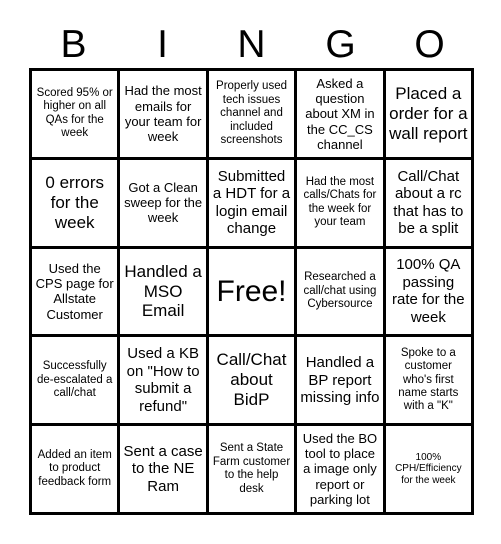 The image size is (501, 544). I want to click on bingo-cell-text: Placed a order for a wall report, so click(428, 113).